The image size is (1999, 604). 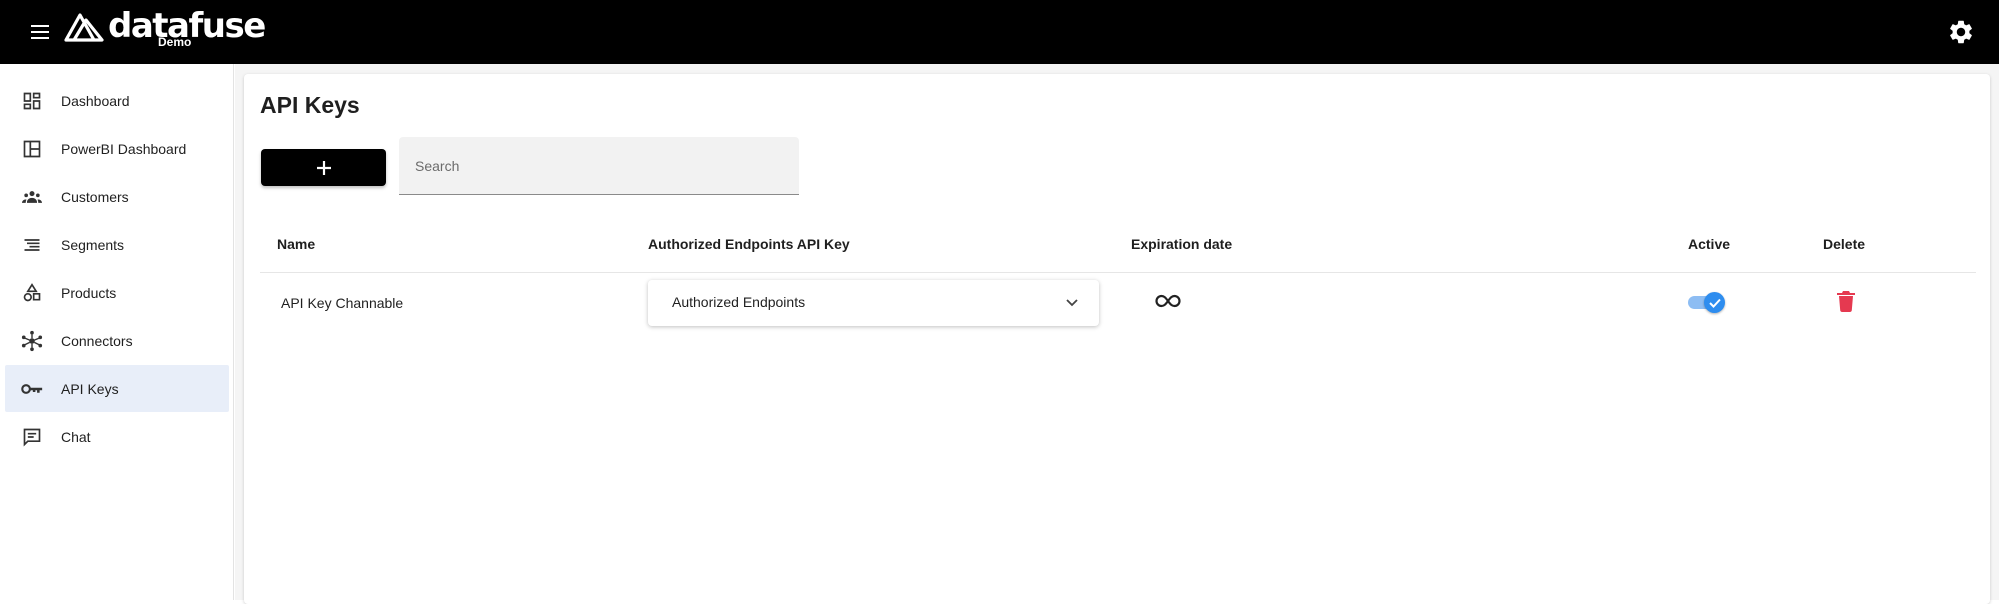 I want to click on key-icon, so click(x=32, y=389).